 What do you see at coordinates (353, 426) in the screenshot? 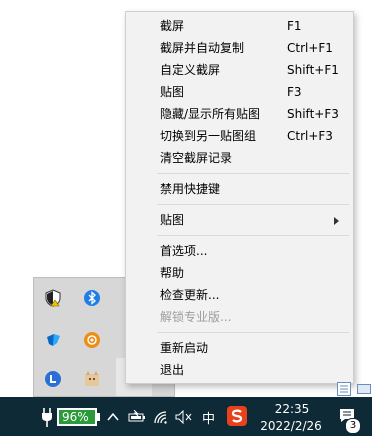
I see `notification-badge: 3` at bounding box center [353, 426].